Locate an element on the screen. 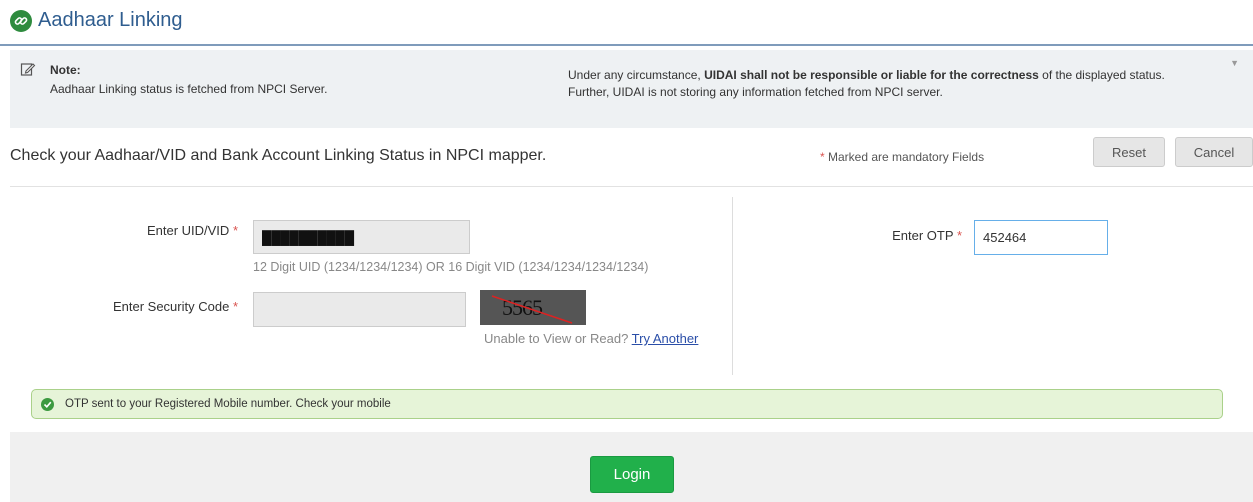 This screenshot has width=1253, height=502. captcha-strike-icon is located at coordinates (532, 309).